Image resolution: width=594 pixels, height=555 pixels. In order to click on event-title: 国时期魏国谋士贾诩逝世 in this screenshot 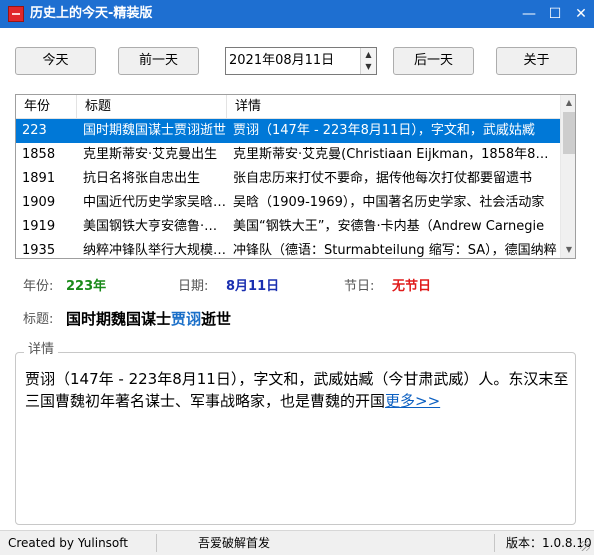, I will do `click(148, 319)`.